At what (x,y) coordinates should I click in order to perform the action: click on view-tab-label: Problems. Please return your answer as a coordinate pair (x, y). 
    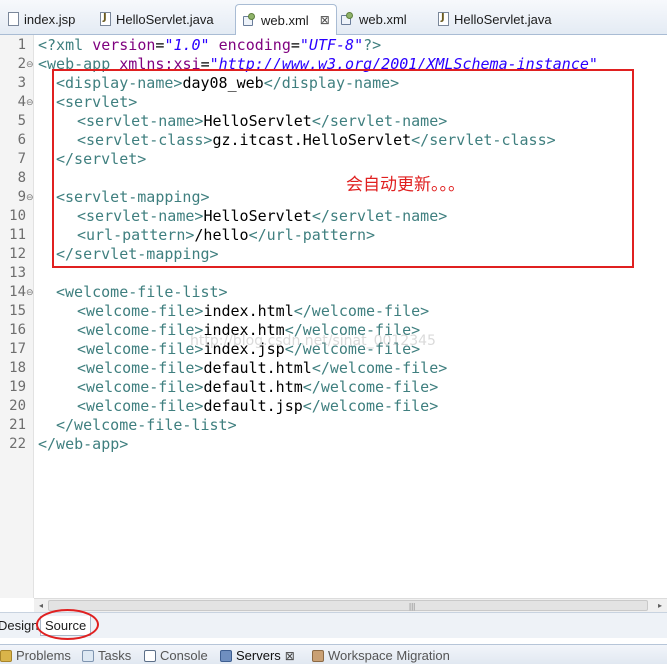
    Looking at the image, I should click on (43, 655).